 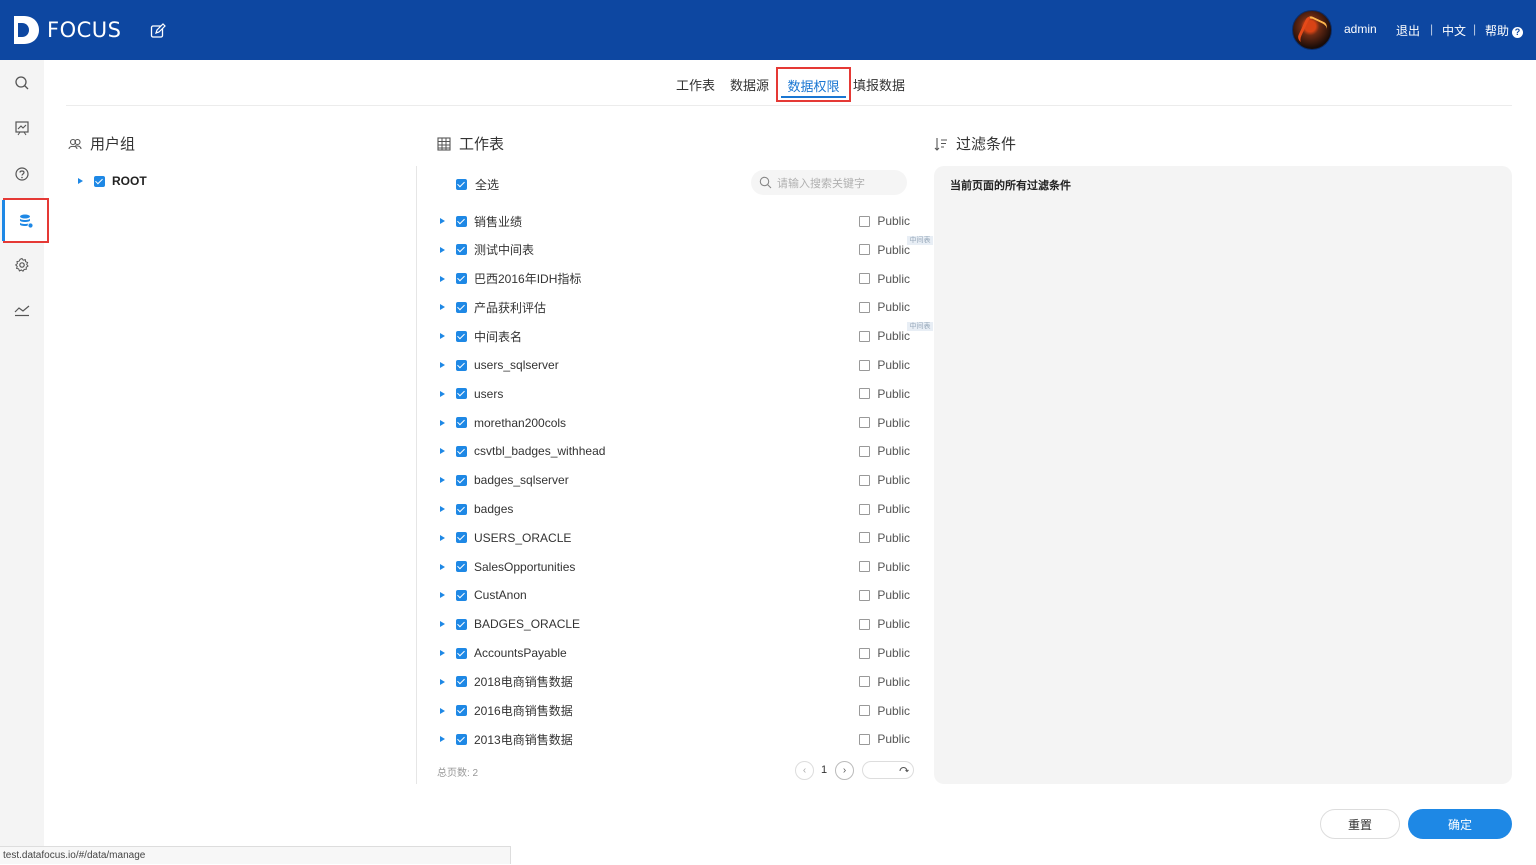 I want to click on confirm-button: 确定, so click(x=1460, y=824).